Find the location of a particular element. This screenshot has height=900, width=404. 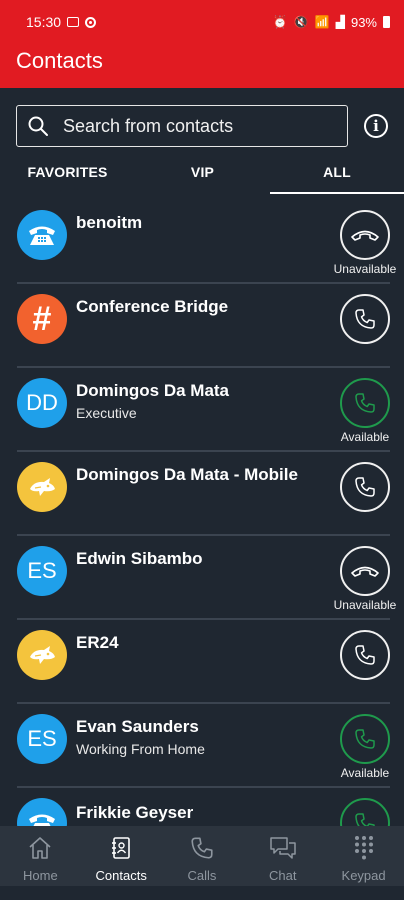

status-time: 15:30 is located at coordinates (44, 22).